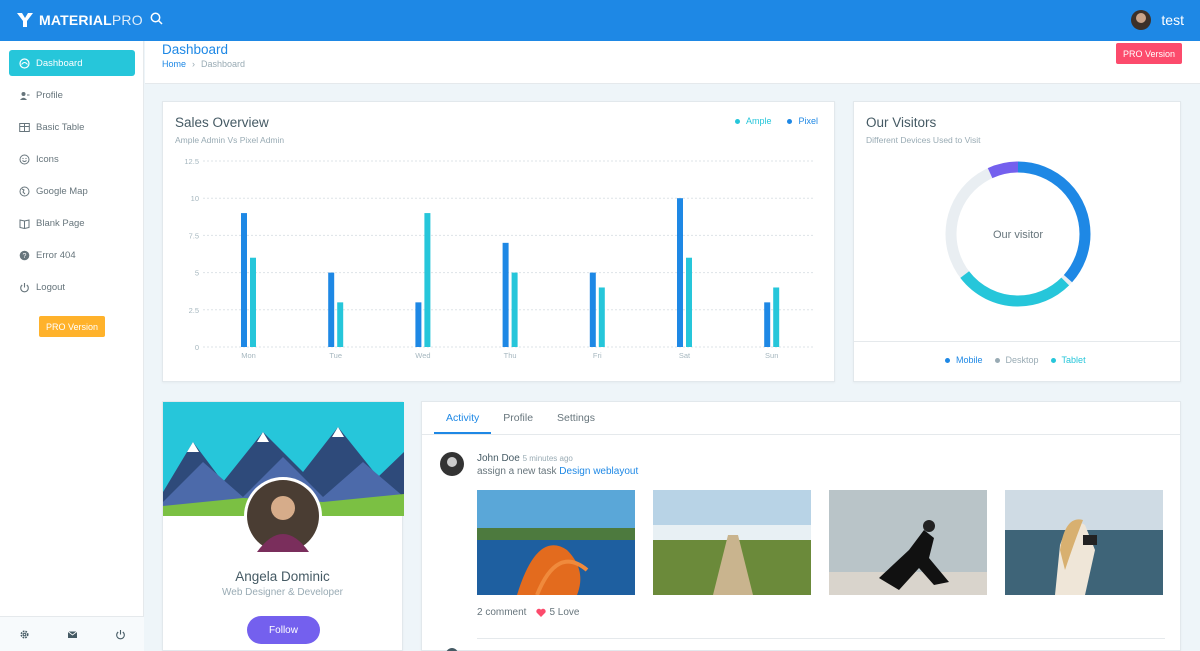 The width and height of the screenshot is (1200, 651). What do you see at coordinates (969, 360) in the screenshot?
I see `legend-label: Mobile` at bounding box center [969, 360].